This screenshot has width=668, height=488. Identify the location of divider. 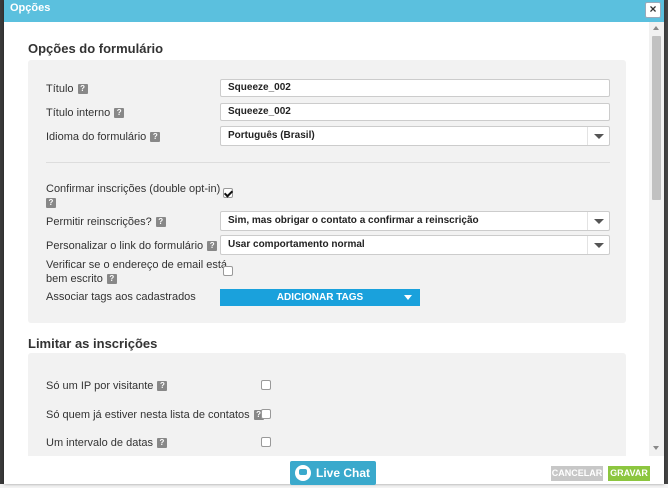
(328, 162).